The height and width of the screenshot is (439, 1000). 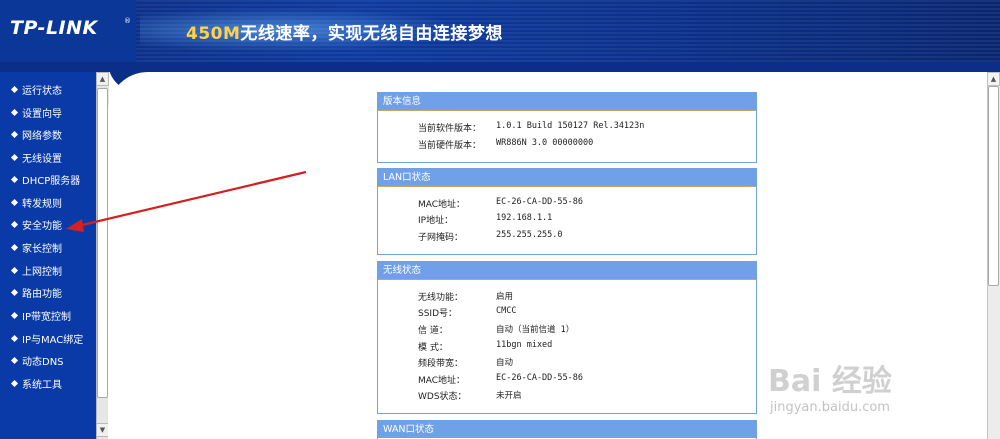 What do you see at coordinates (213, 34) in the screenshot?
I see `slogan-highlight: 450M` at bounding box center [213, 34].